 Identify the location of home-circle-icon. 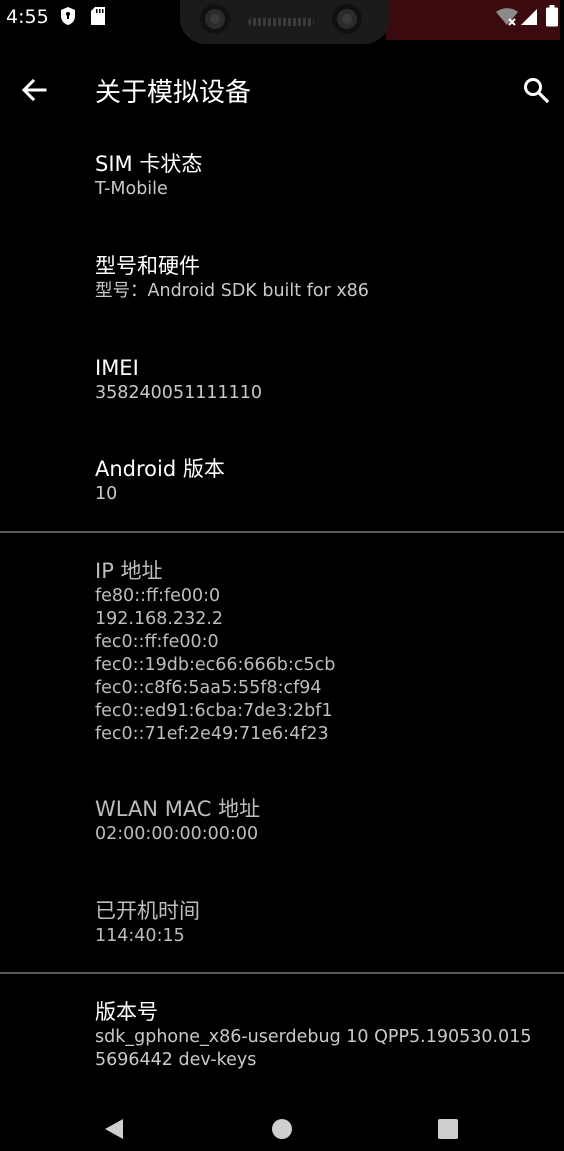
(282, 1128).